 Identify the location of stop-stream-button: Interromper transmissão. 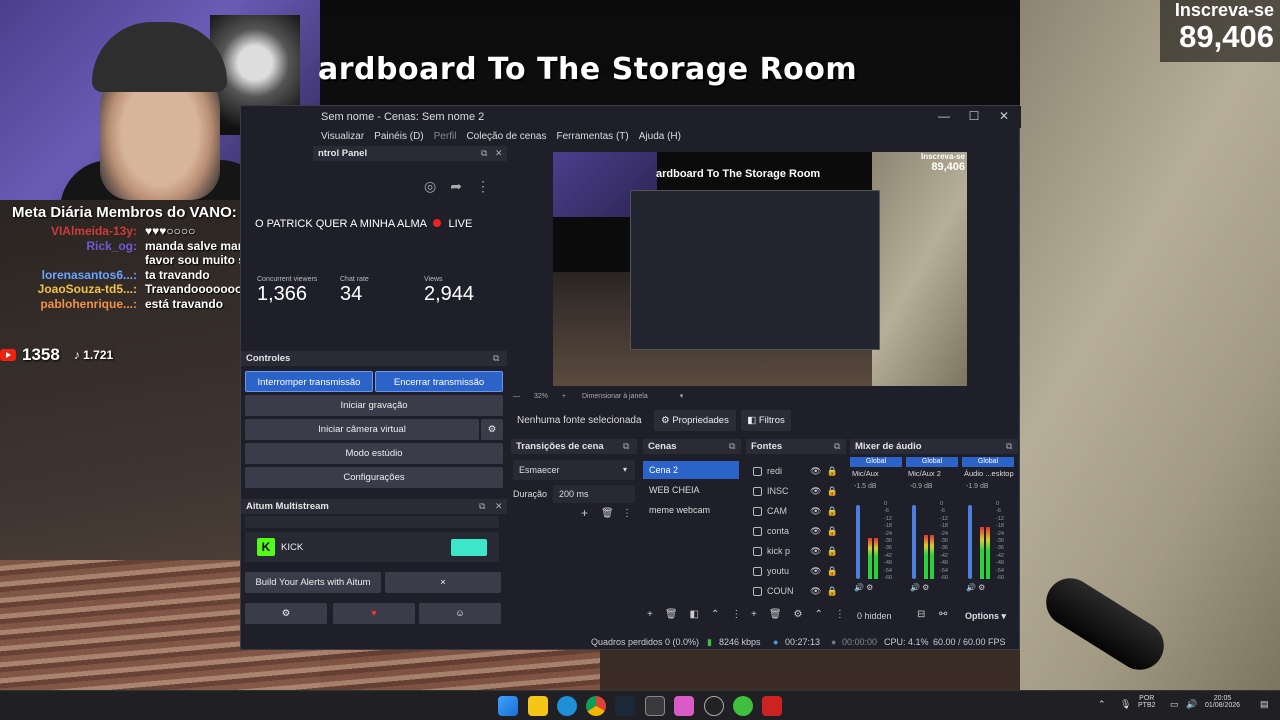
(309, 381).